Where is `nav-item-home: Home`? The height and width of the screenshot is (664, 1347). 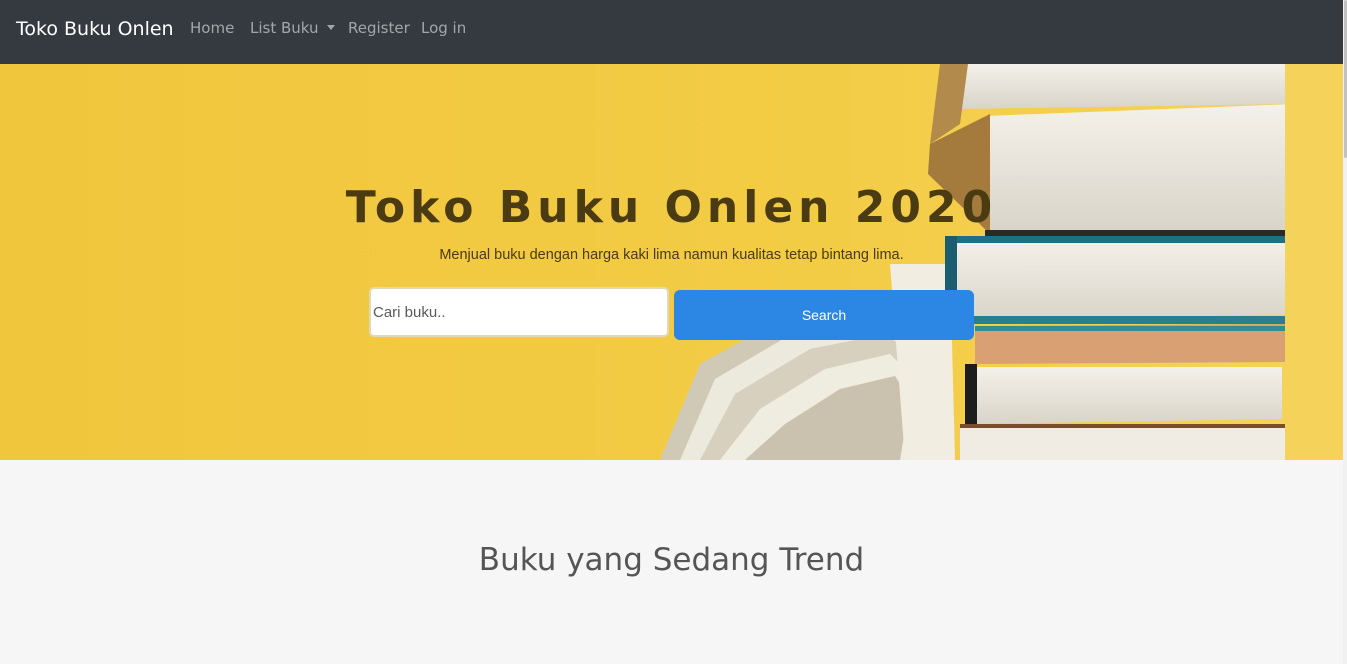
nav-item-home: Home is located at coordinates (212, 28).